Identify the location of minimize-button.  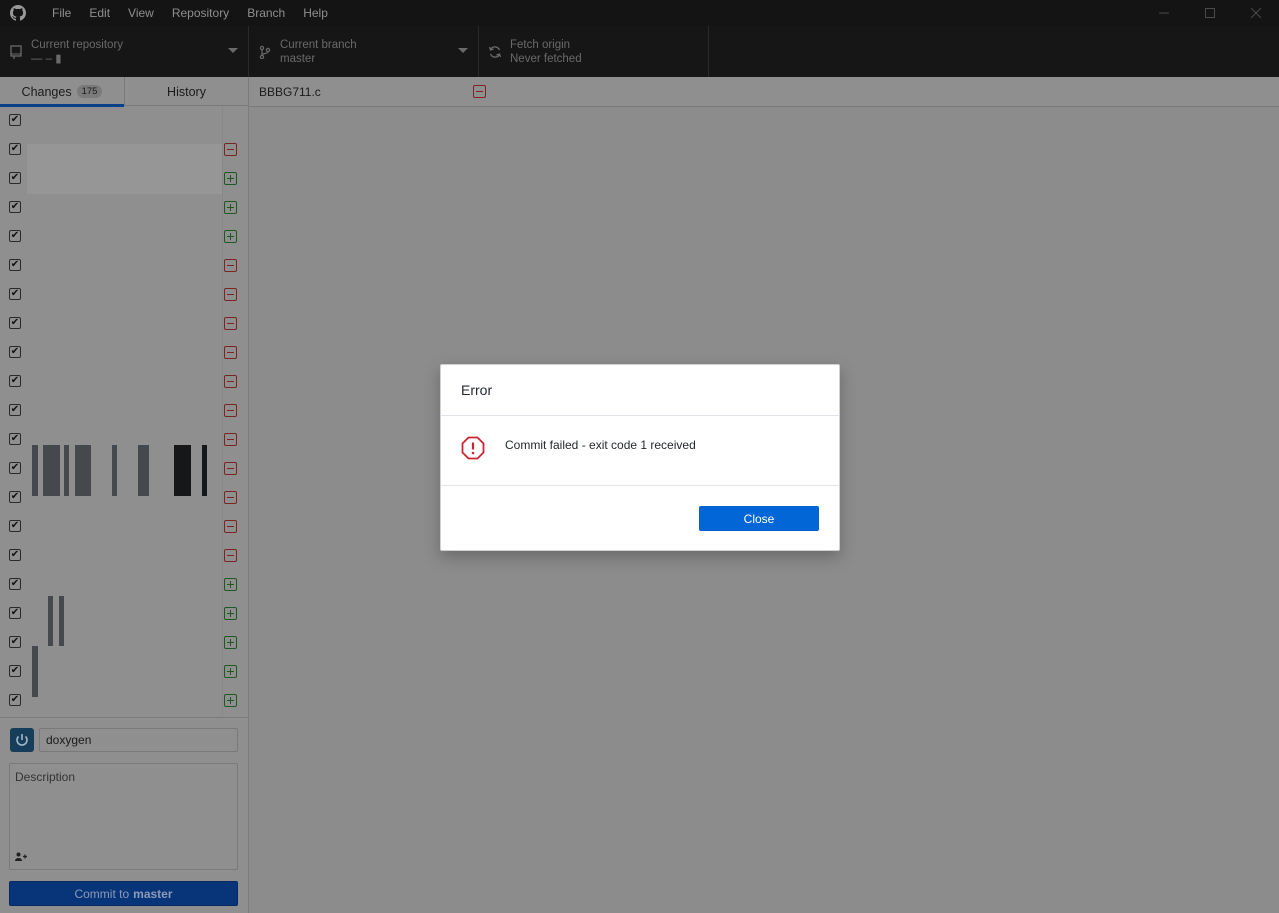
(1164, 13).